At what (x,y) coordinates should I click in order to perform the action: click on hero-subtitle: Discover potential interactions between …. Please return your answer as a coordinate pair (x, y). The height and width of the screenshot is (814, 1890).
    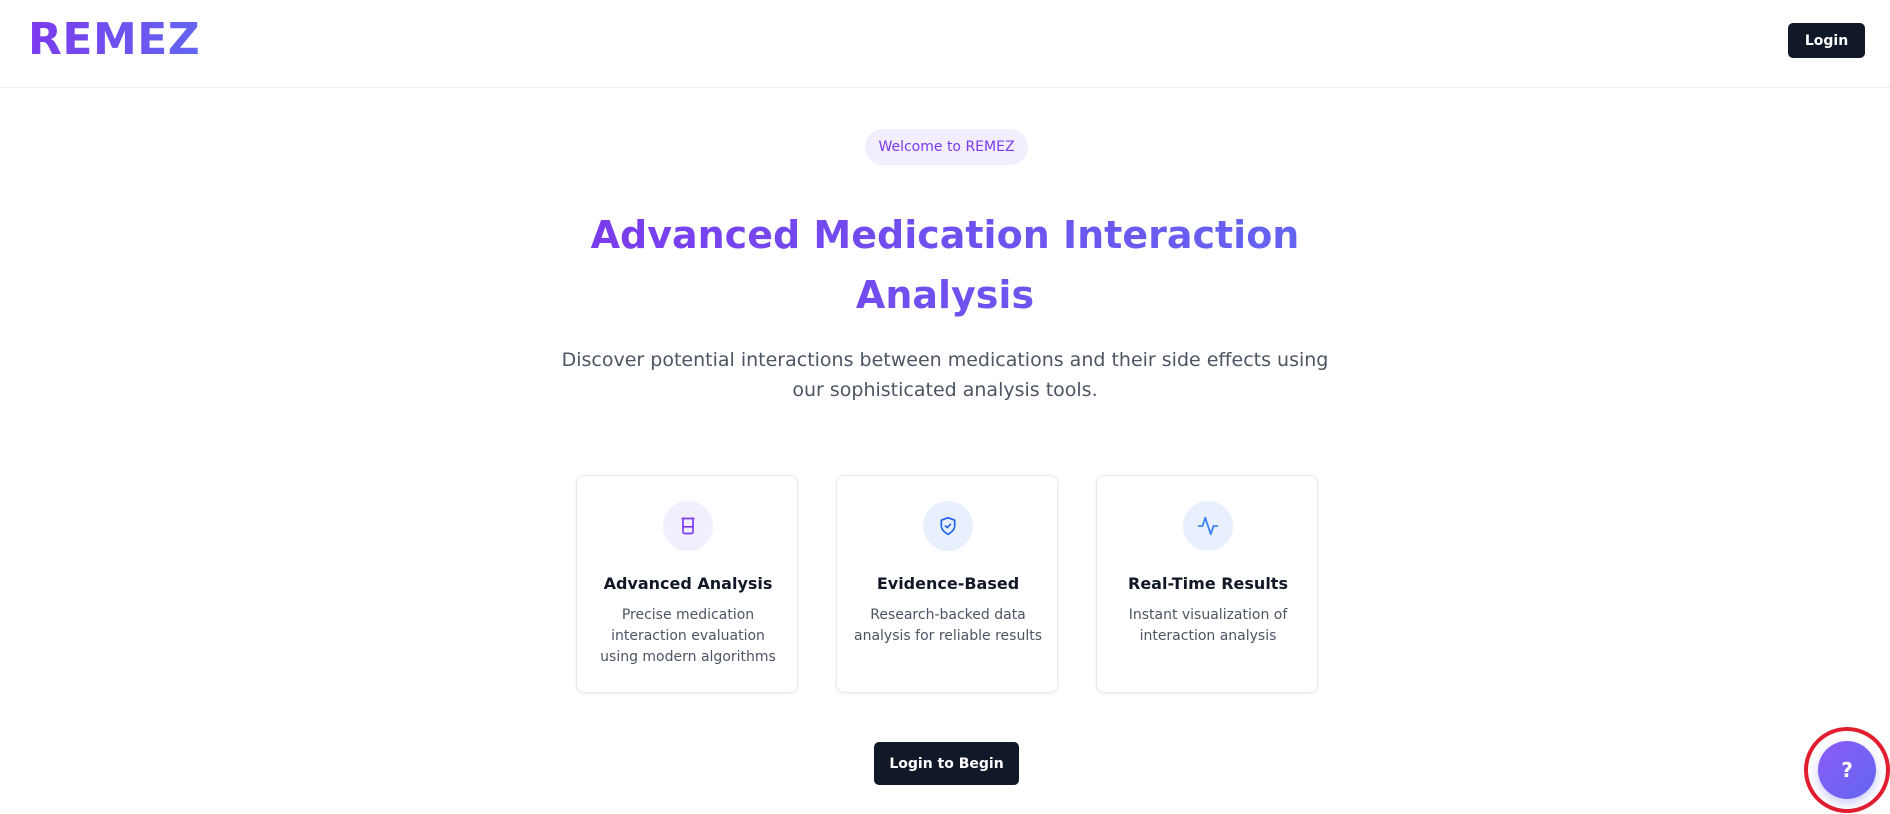
    Looking at the image, I should click on (945, 375).